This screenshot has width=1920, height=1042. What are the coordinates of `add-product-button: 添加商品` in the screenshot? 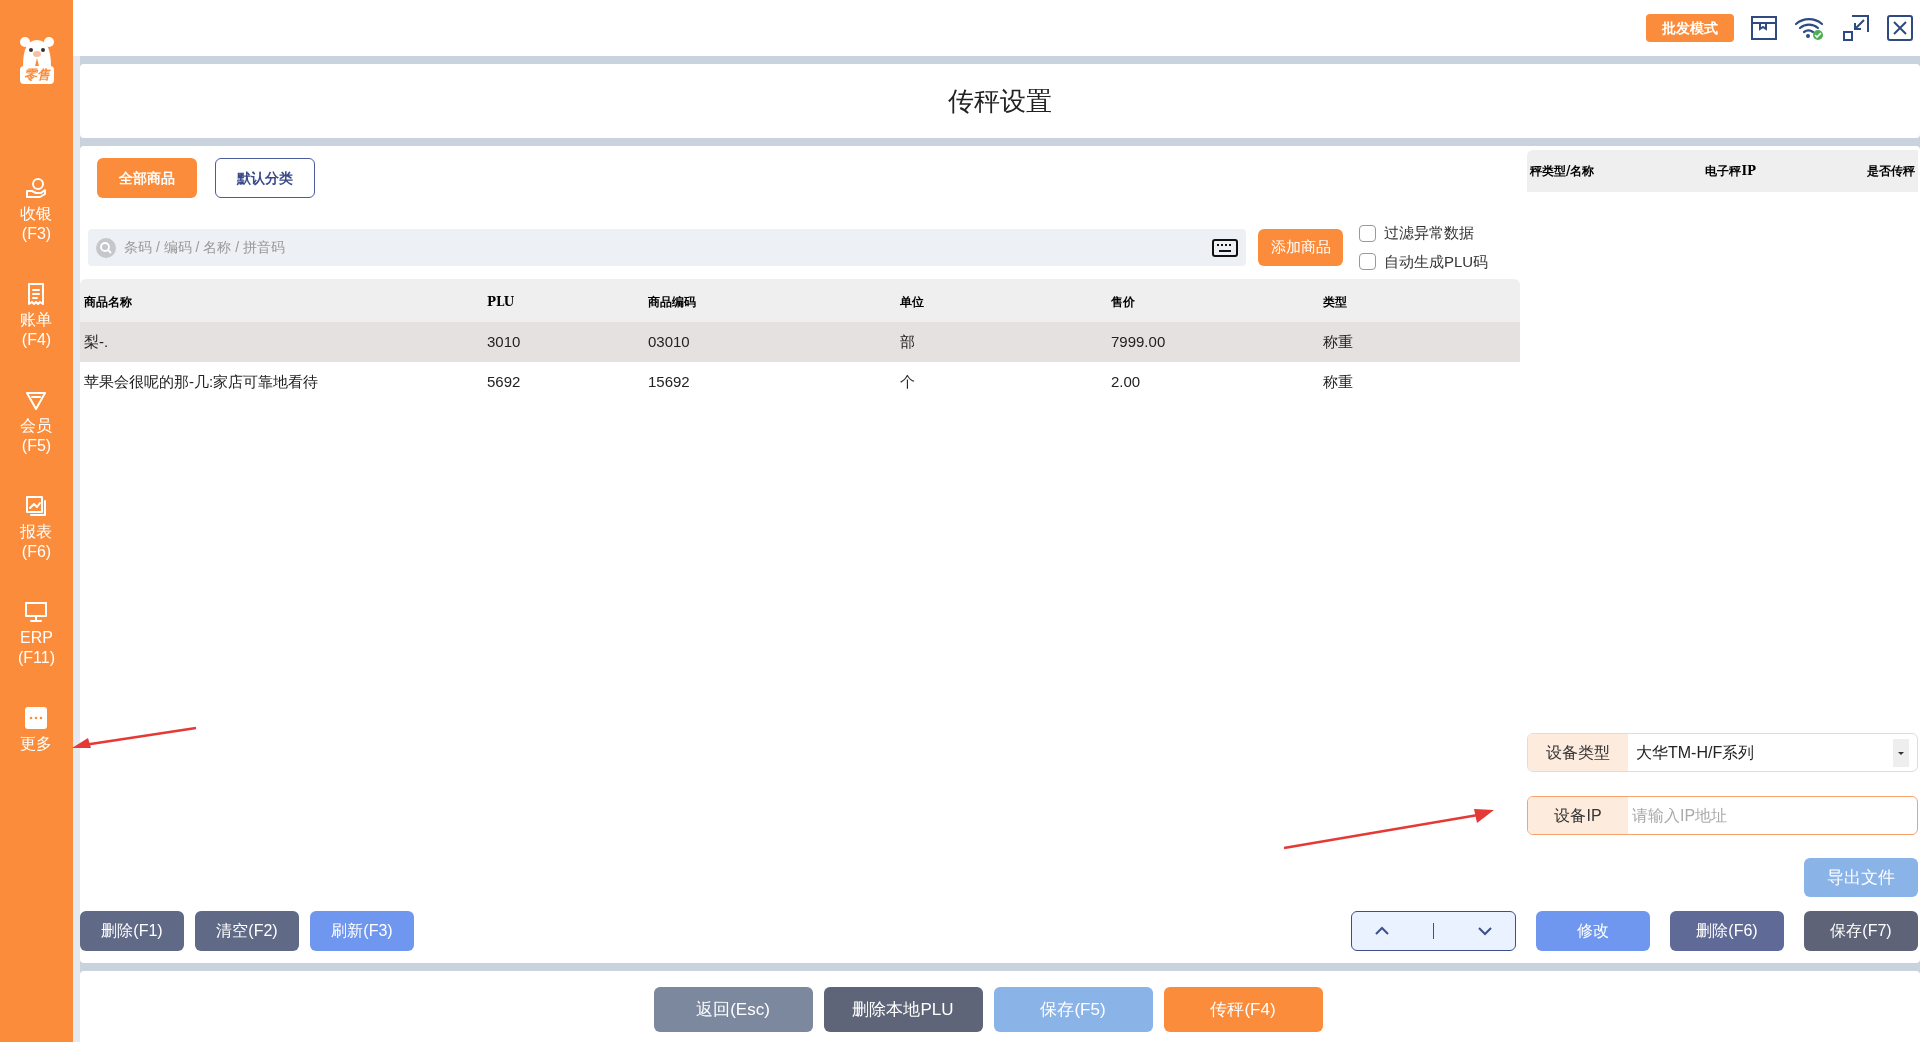 It's located at (1300, 247).